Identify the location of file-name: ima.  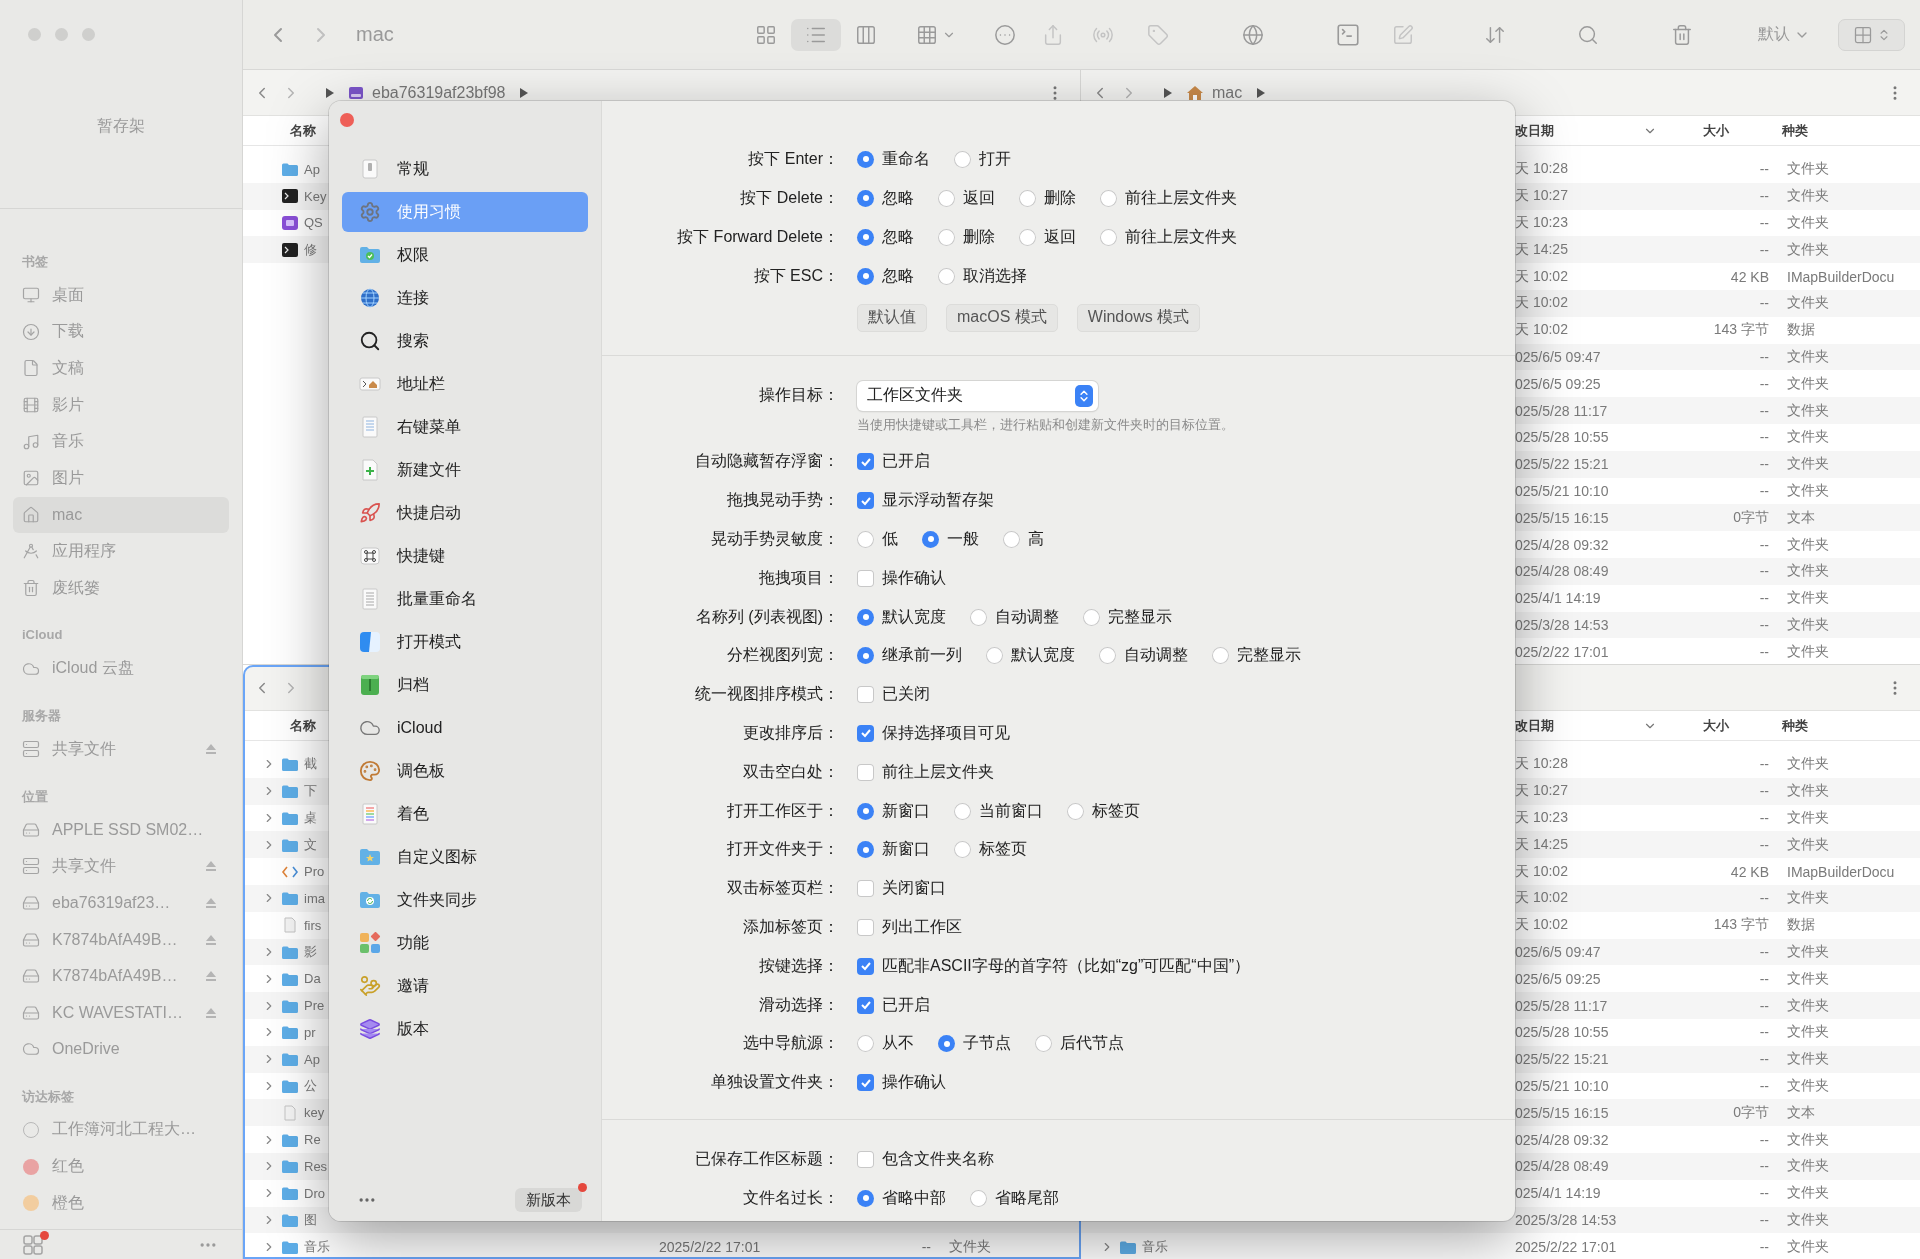
(314, 898).